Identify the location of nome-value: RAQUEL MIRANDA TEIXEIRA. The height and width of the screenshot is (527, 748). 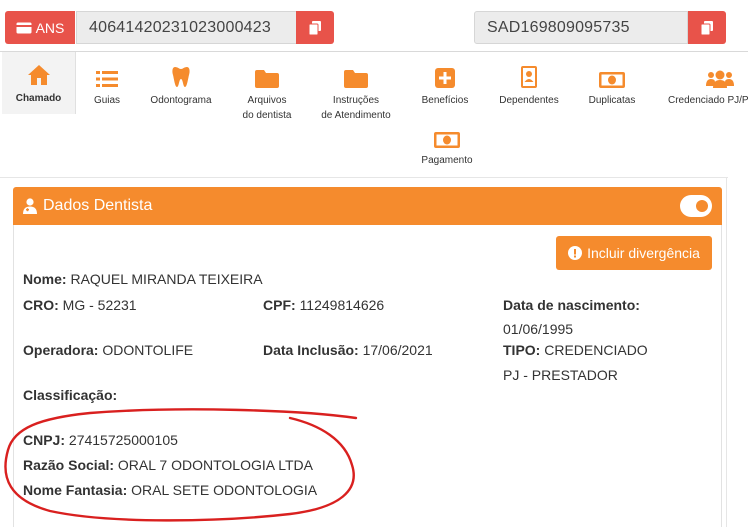
(166, 279).